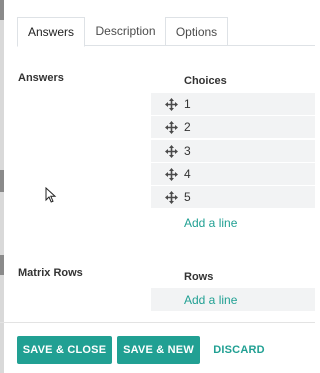  I want to click on choice-row: 5, so click(233, 197).